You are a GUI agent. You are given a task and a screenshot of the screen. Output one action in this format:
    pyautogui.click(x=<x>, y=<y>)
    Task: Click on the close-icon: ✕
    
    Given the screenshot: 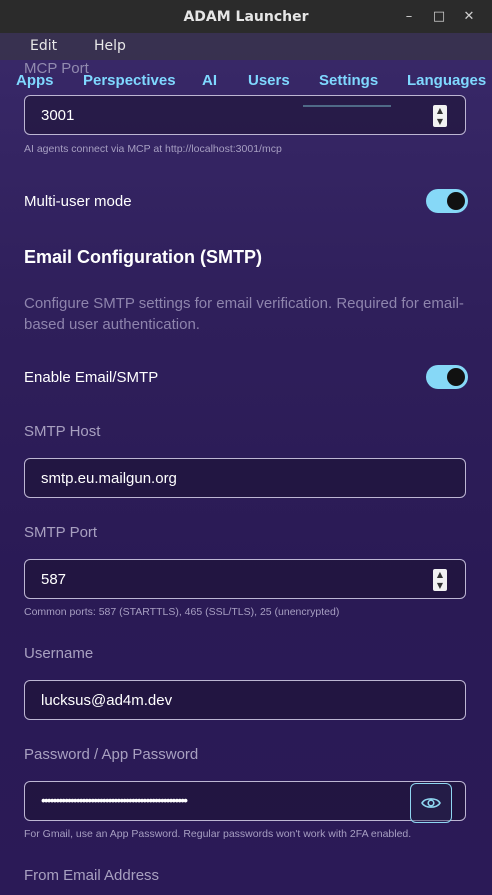 What is the action you would take?
    pyautogui.click(x=469, y=17)
    